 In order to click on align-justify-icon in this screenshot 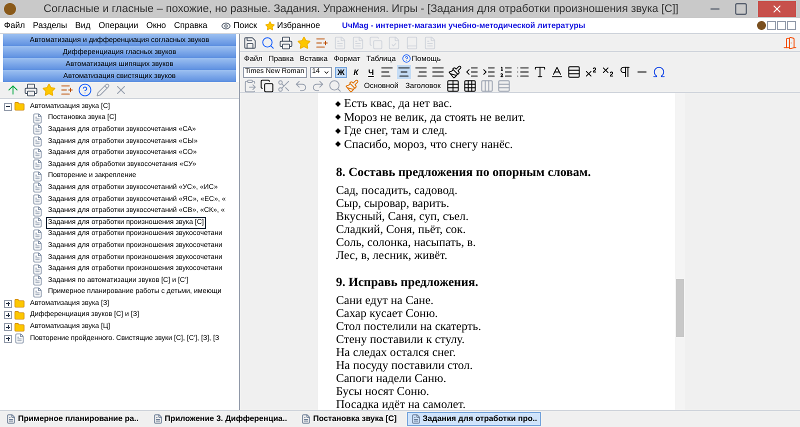, I will do `click(438, 72)`.